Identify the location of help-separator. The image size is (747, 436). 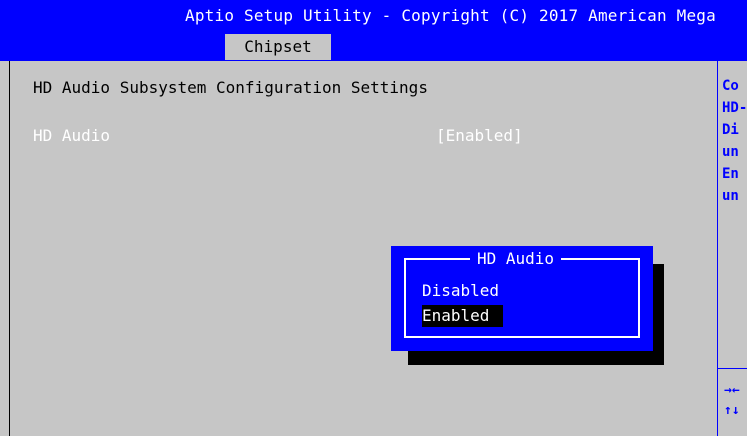
(732, 368).